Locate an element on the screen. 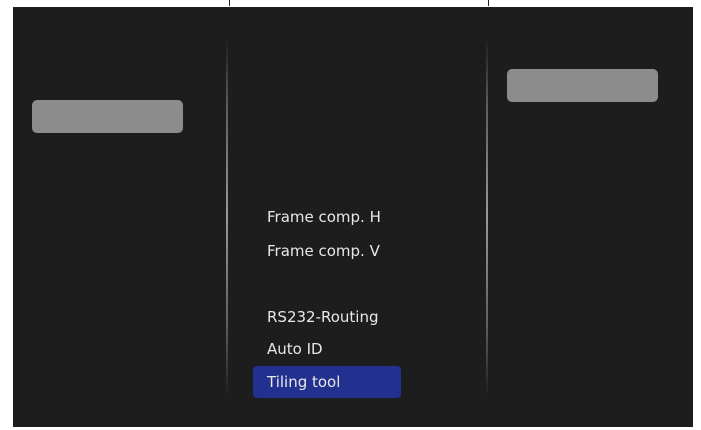 The image size is (701, 430). right-column-divider is located at coordinates (487, 217).